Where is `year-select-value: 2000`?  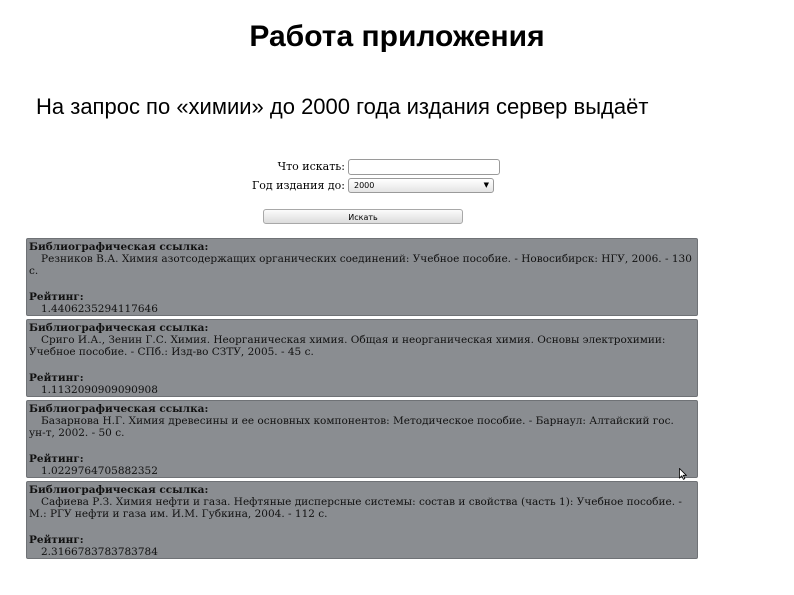
year-select-value: 2000 is located at coordinates (364, 185).